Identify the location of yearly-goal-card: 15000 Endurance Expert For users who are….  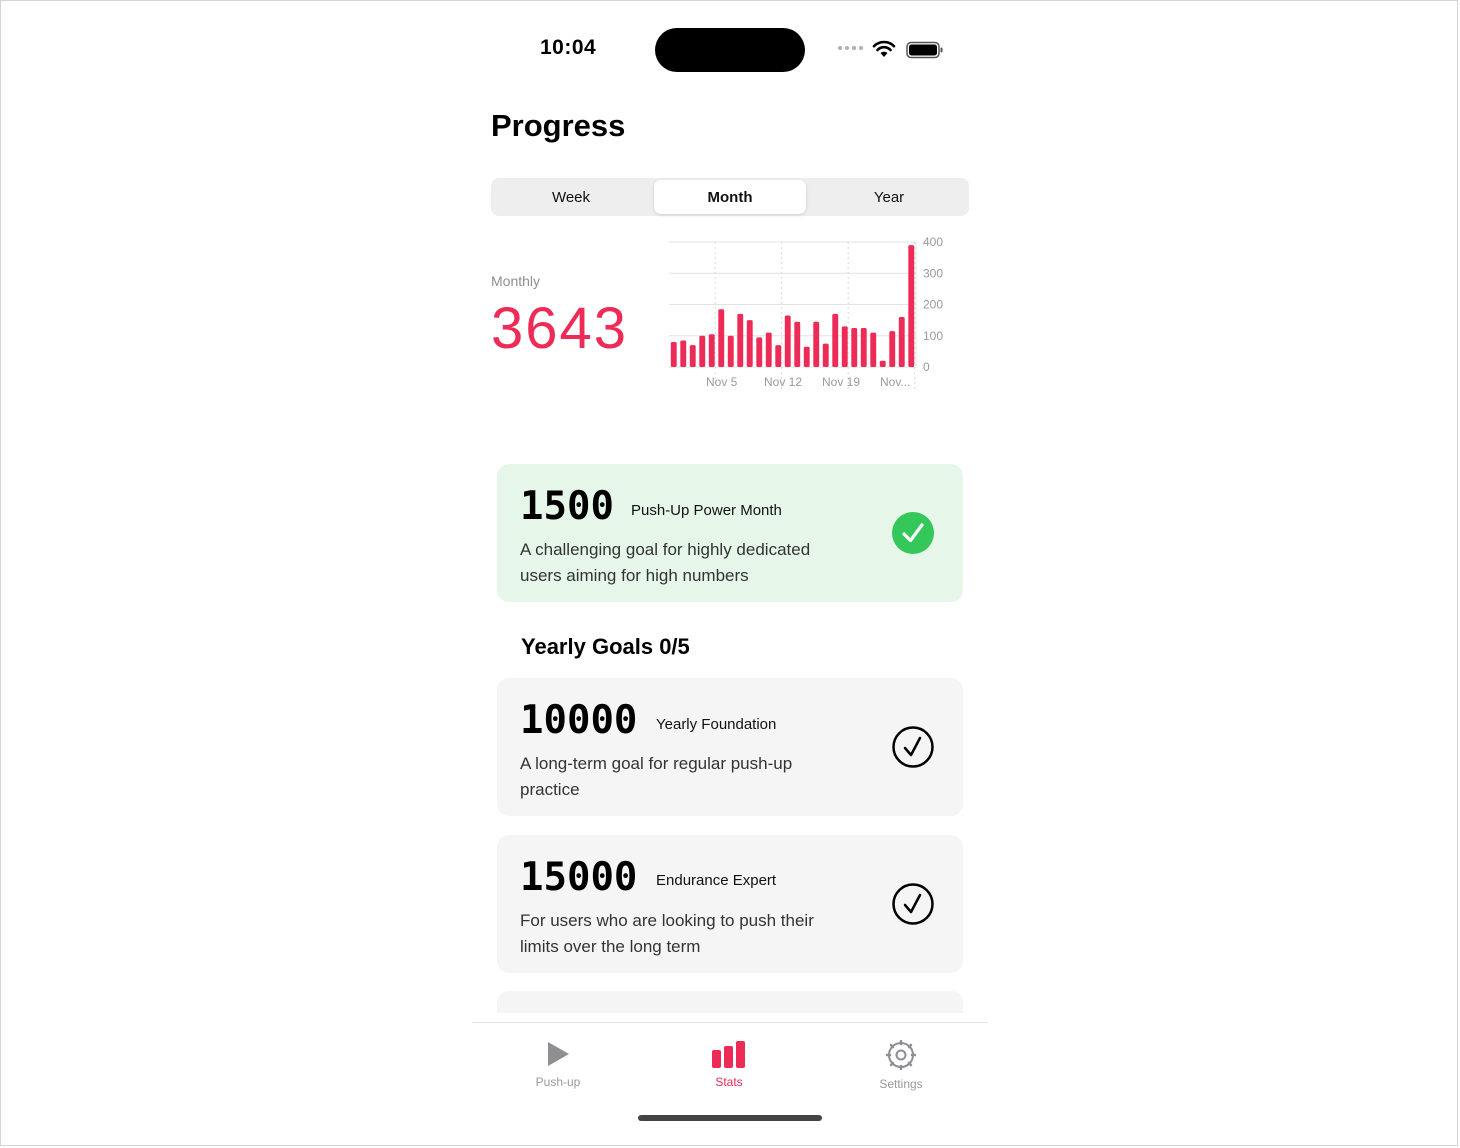
(730, 904).